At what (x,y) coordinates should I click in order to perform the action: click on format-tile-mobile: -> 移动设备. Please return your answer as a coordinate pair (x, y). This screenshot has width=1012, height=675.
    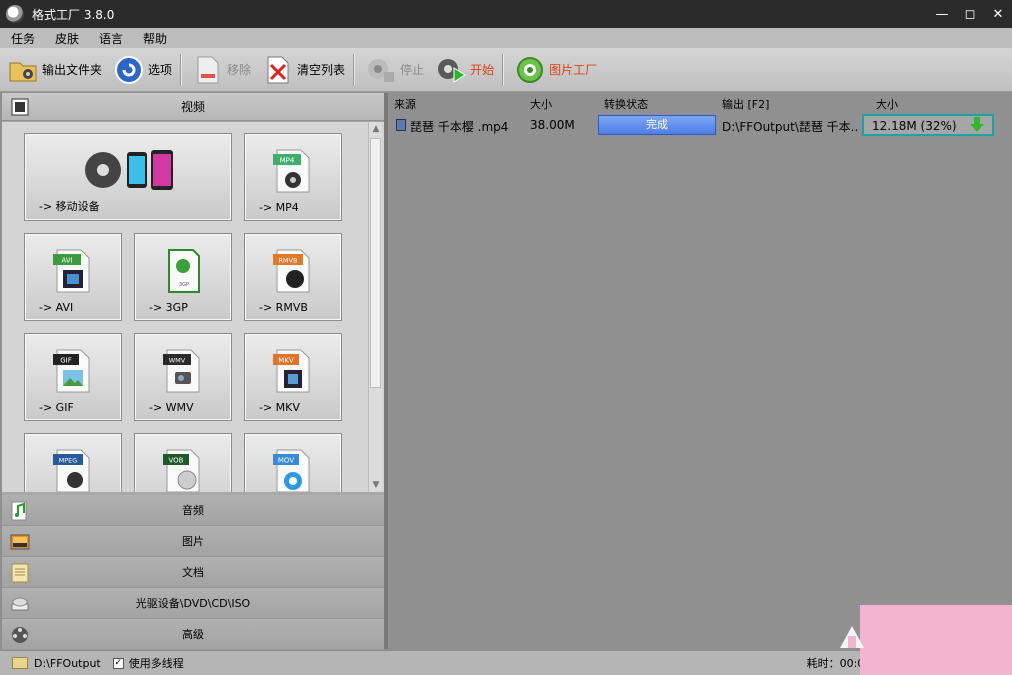
    Looking at the image, I should click on (128, 177).